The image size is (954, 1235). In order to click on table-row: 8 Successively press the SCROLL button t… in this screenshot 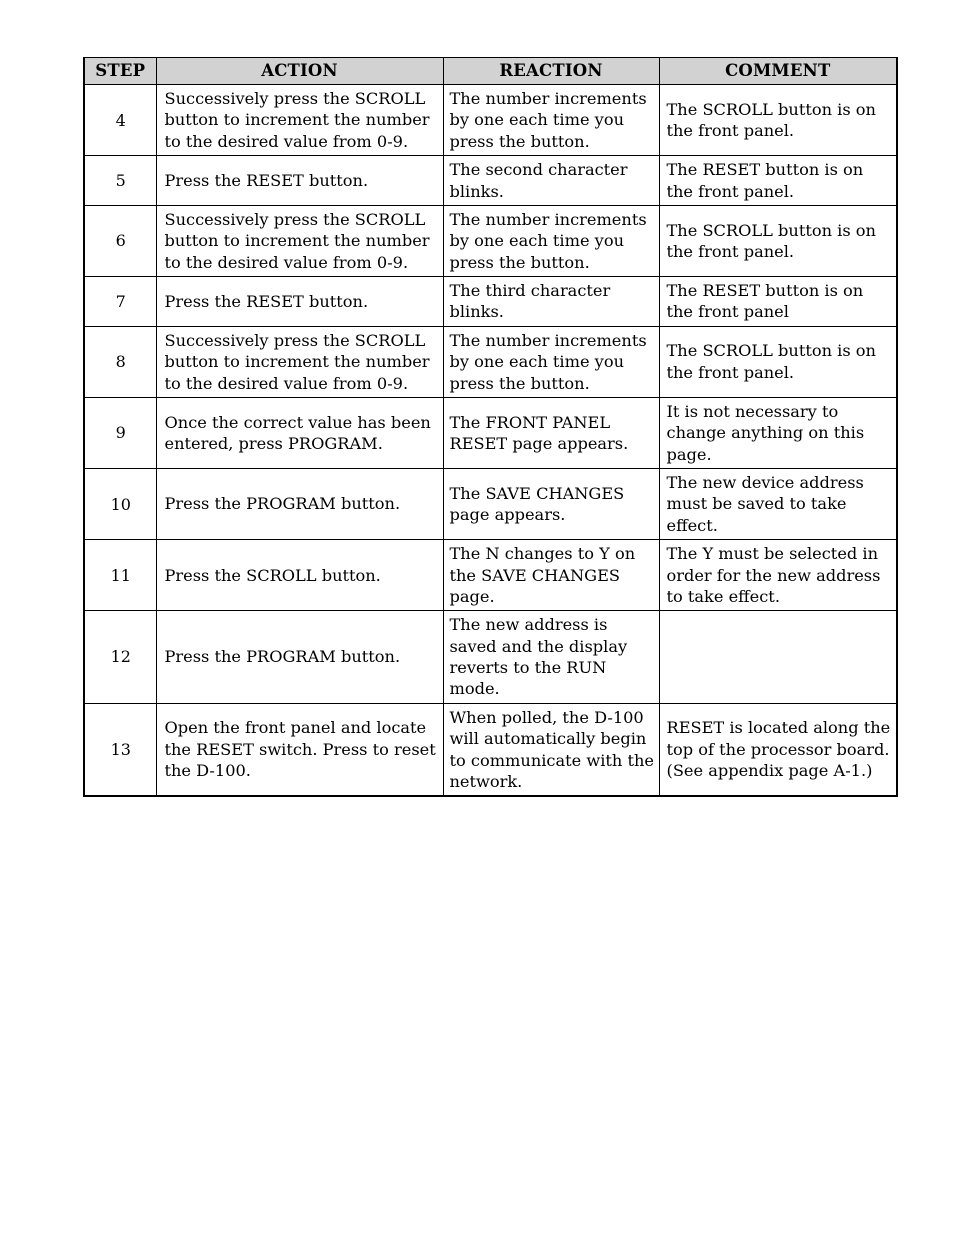, I will do `click(490, 361)`.